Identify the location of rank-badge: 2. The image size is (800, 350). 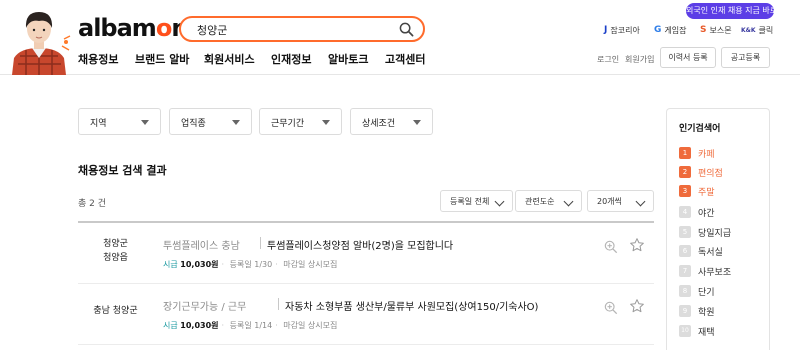
(685, 172).